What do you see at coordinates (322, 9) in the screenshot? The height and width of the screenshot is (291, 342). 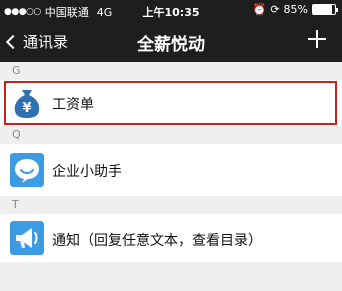 I see `battery-fill` at bounding box center [322, 9].